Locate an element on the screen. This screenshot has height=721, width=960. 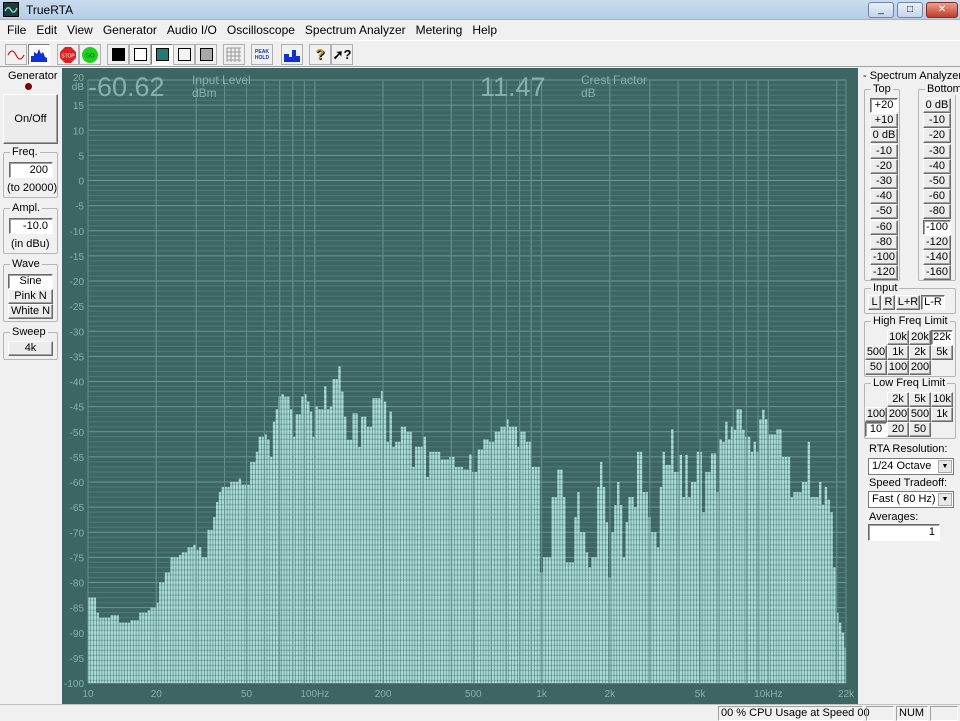
top-level-button: -10 is located at coordinates (884, 151).